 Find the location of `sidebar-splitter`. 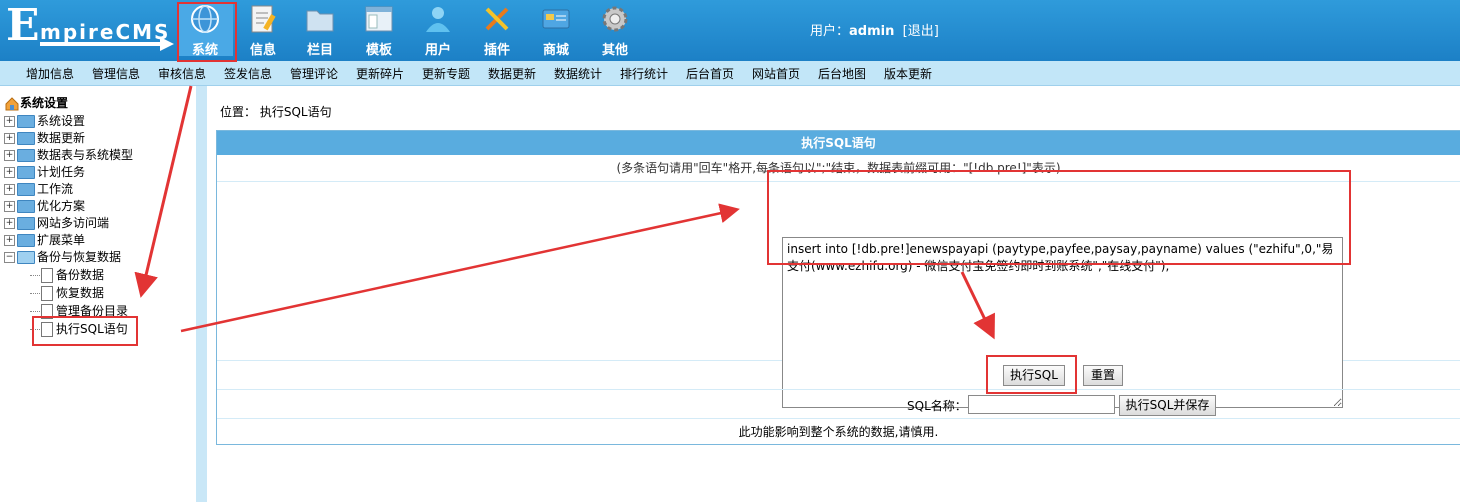

sidebar-splitter is located at coordinates (201, 294).